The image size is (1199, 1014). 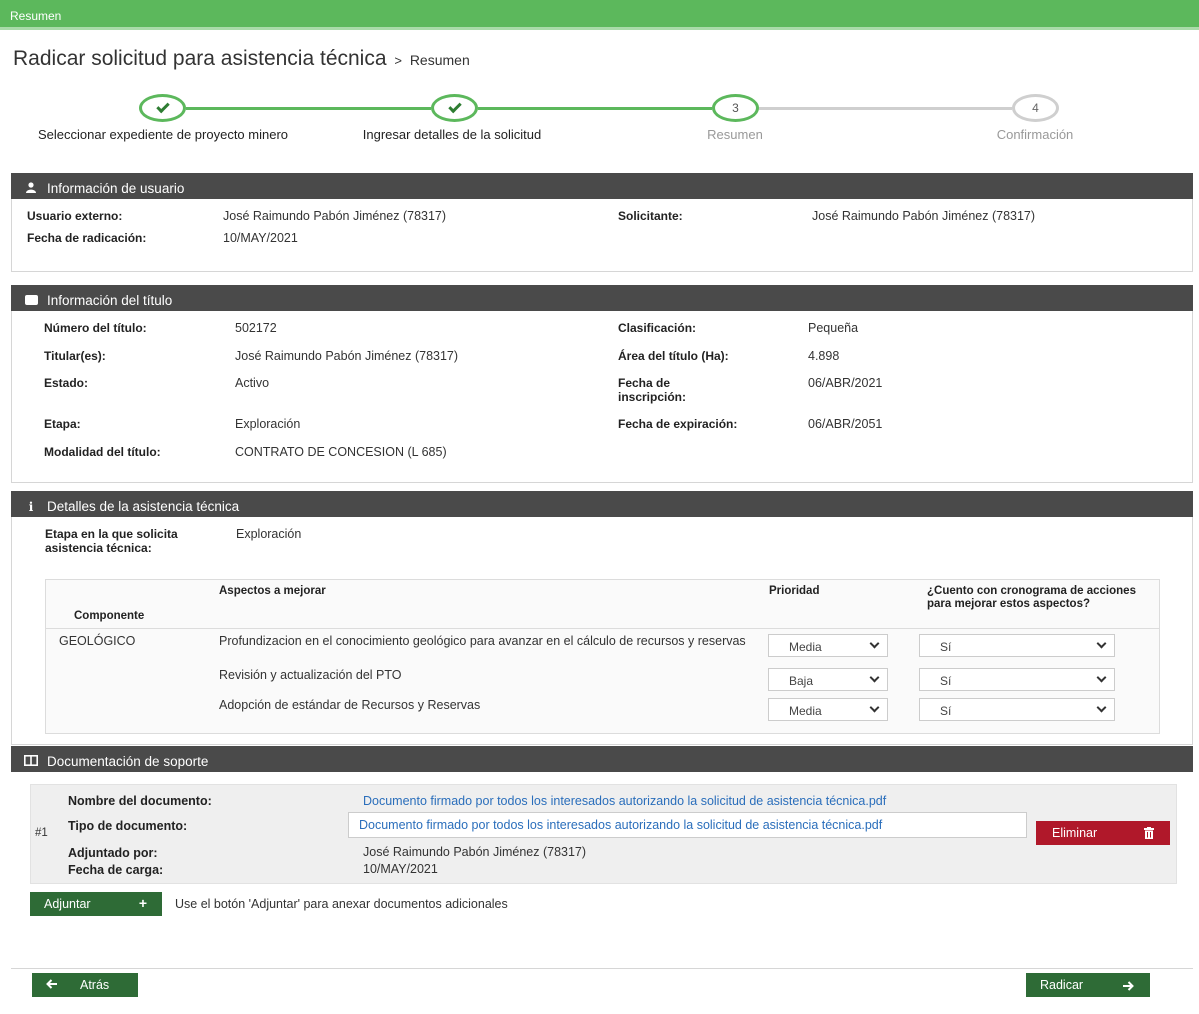 What do you see at coordinates (113, 853) in the screenshot?
I see `attached-by-label: Adjuntado por:` at bounding box center [113, 853].